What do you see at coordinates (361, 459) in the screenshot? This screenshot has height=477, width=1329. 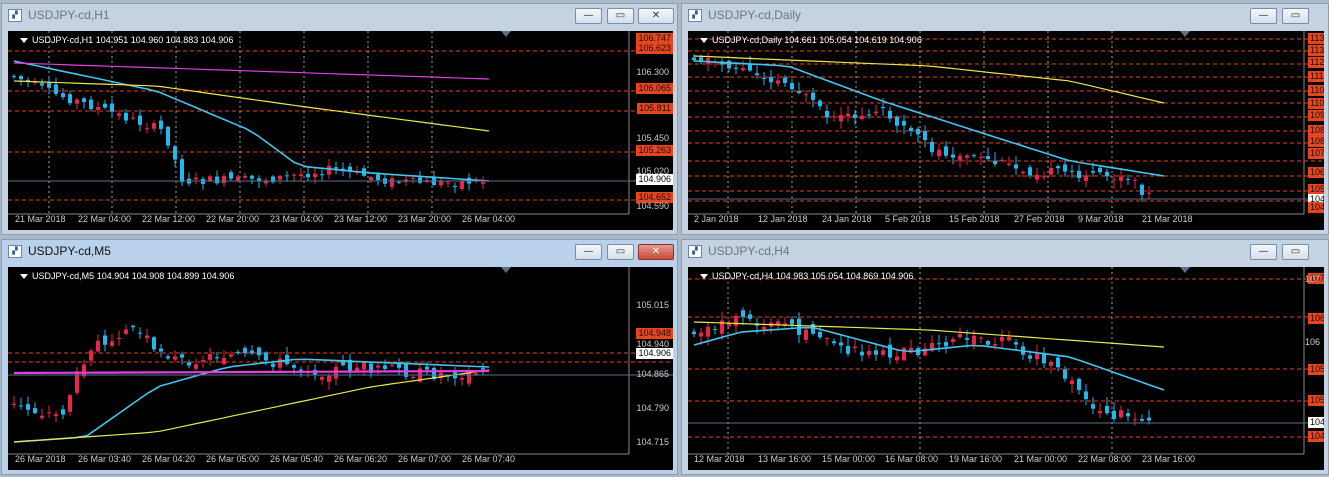 I see `time-axis-label: 26 Mar 06:20` at bounding box center [361, 459].